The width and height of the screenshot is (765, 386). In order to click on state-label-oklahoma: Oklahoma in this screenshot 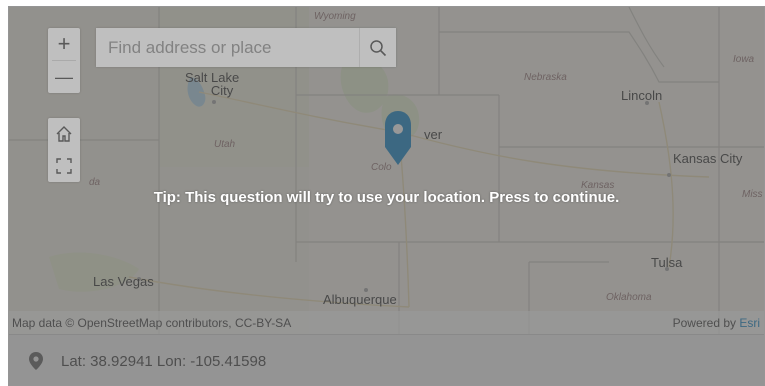, I will do `click(629, 297)`.